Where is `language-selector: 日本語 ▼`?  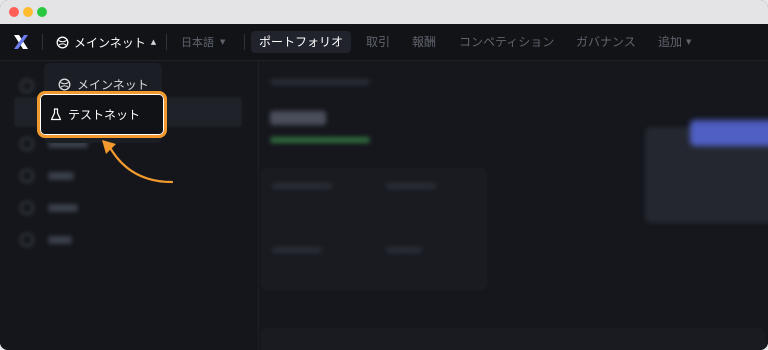
language-selector: 日本語 ▼ is located at coordinates (203, 42).